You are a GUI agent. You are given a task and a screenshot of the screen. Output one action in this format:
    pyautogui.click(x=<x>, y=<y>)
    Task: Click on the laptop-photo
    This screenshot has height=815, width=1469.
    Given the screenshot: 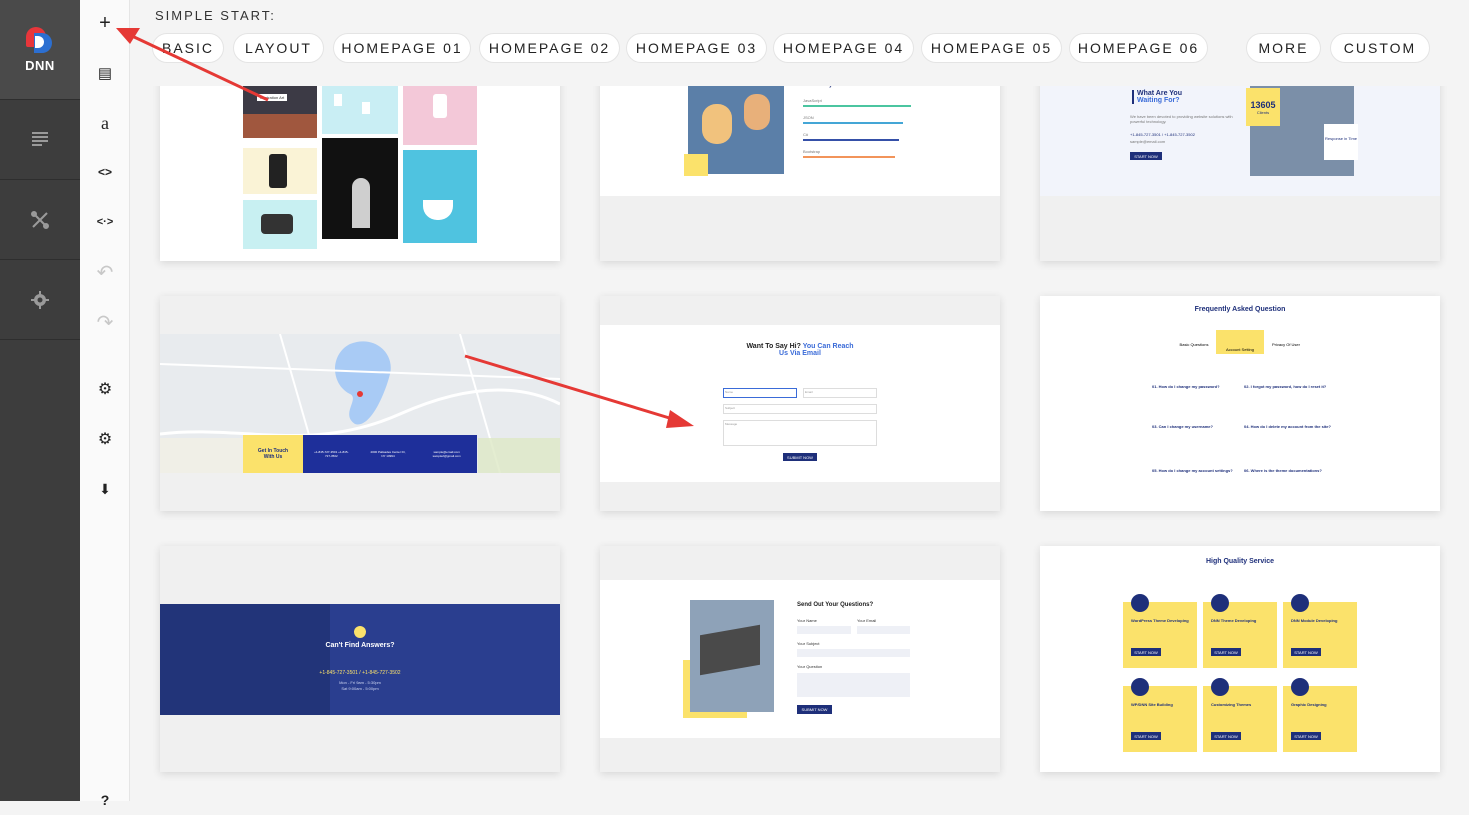 What is the action you would take?
    pyautogui.click(x=732, y=656)
    